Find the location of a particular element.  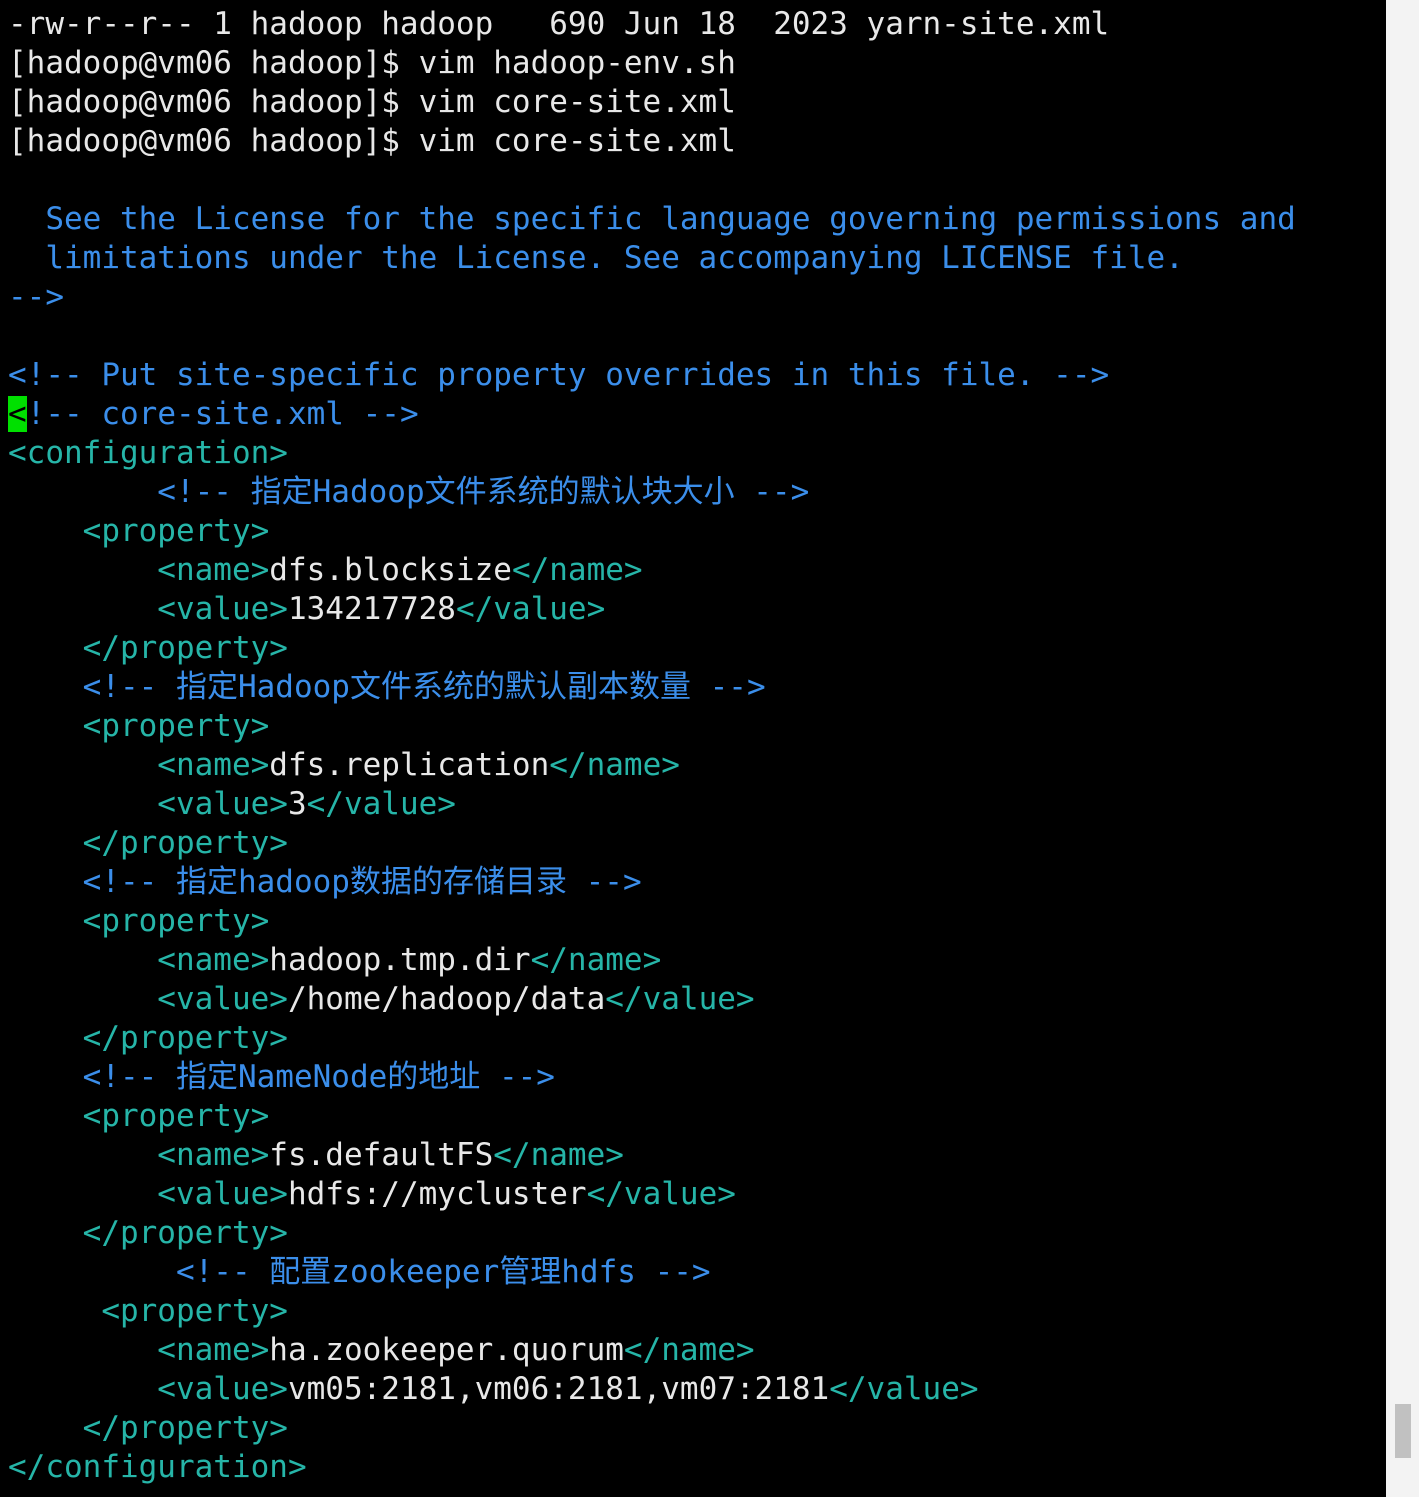

terminal-line: <!-- 指定hadoop数据的存储目录 --> is located at coordinates (325, 882).